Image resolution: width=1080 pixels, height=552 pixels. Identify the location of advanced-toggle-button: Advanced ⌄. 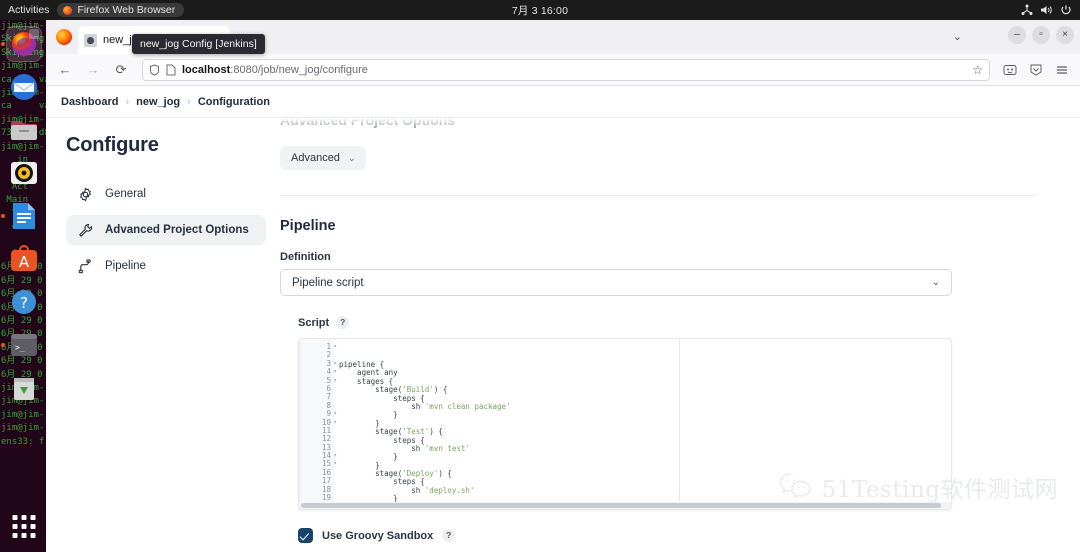
(323, 158).